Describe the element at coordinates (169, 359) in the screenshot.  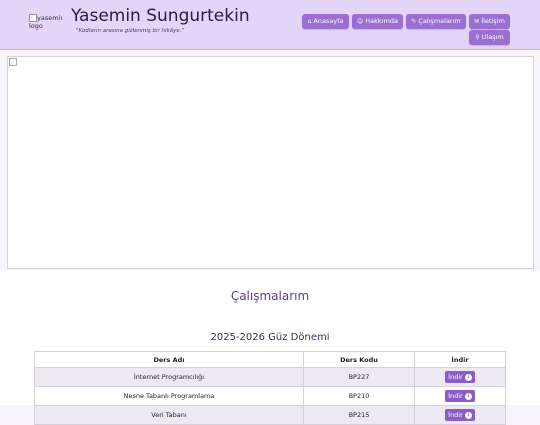
I see `column-header-course-name: Ders Adı` at that location.